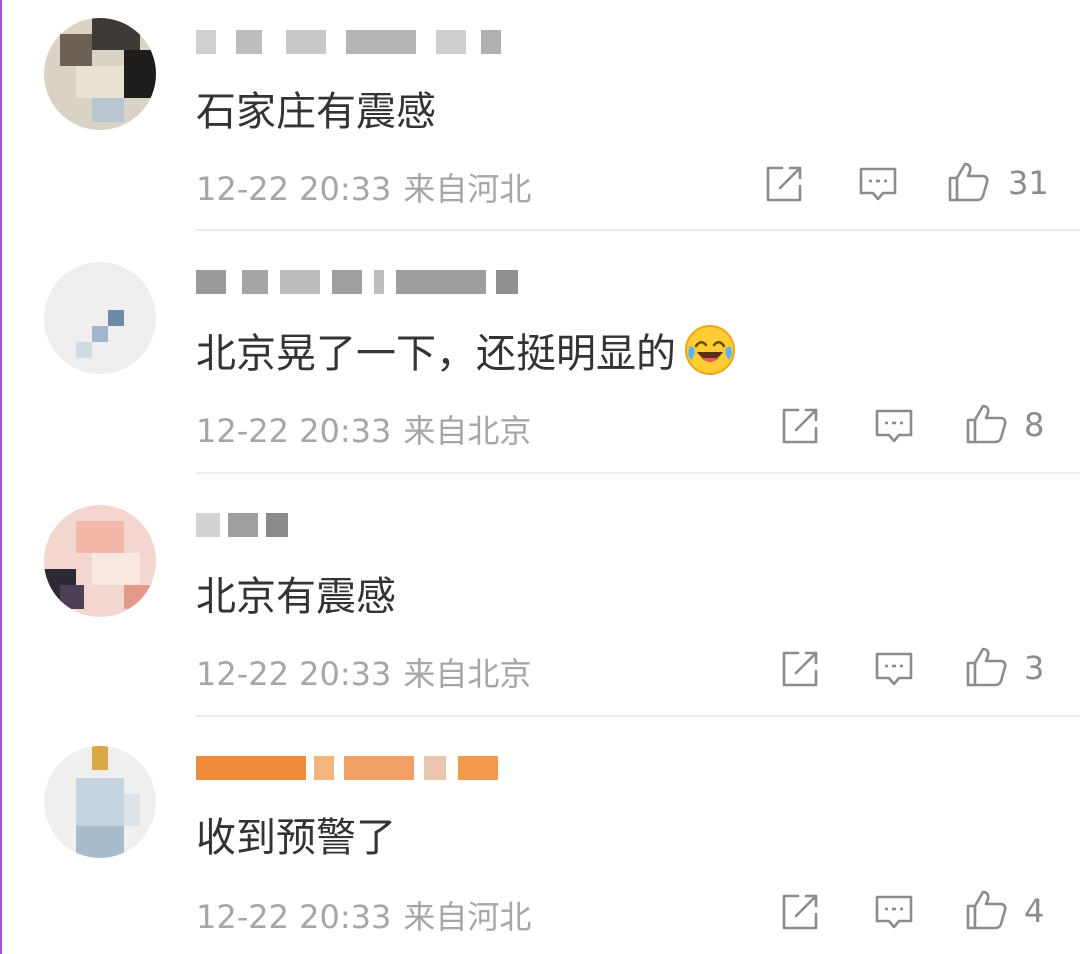  Describe the element at coordinates (710, 350) in the screenshot. I see `laughing-crying-emoji` at that location.